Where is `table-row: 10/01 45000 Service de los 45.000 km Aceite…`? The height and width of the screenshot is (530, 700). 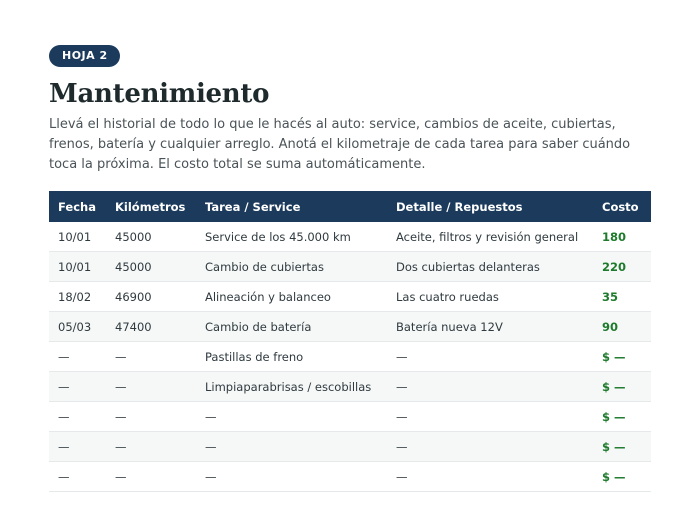 table-row: 10/01 45000 Service de los 45.000 km Aceite… is located at coordinates (350, 237).